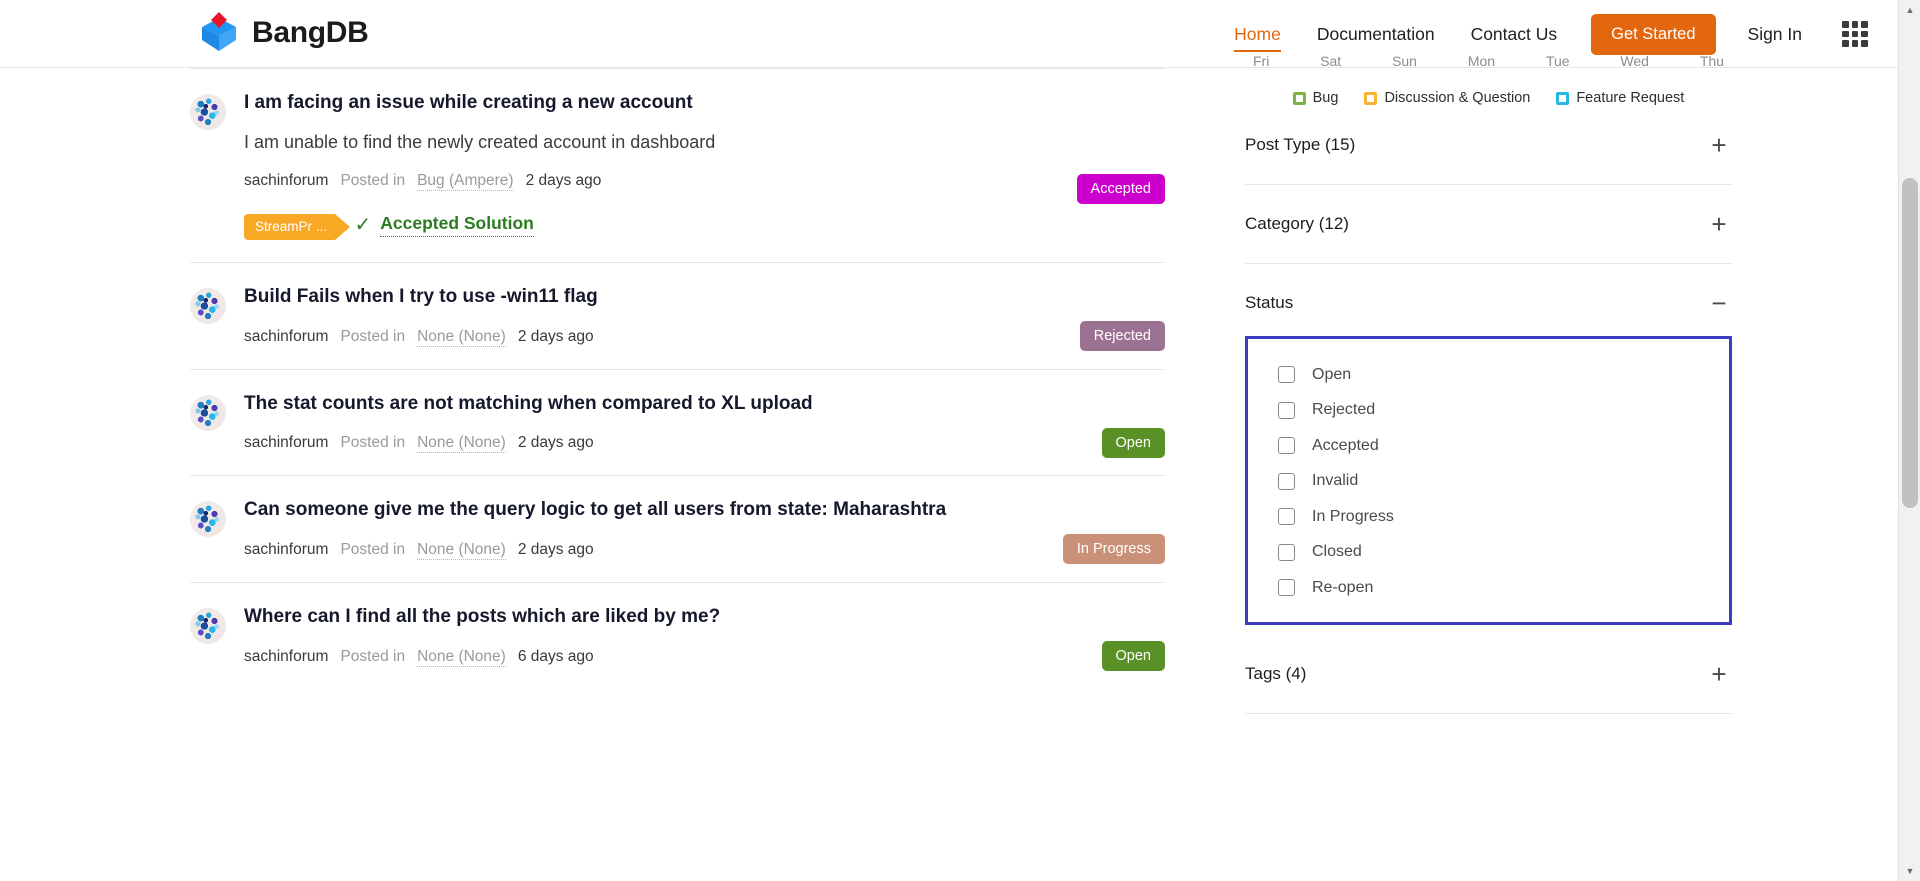  Describe the element at coordinates (1300, 144) in the screenshot. I see `filter-title: Post Type (15)` at that location.